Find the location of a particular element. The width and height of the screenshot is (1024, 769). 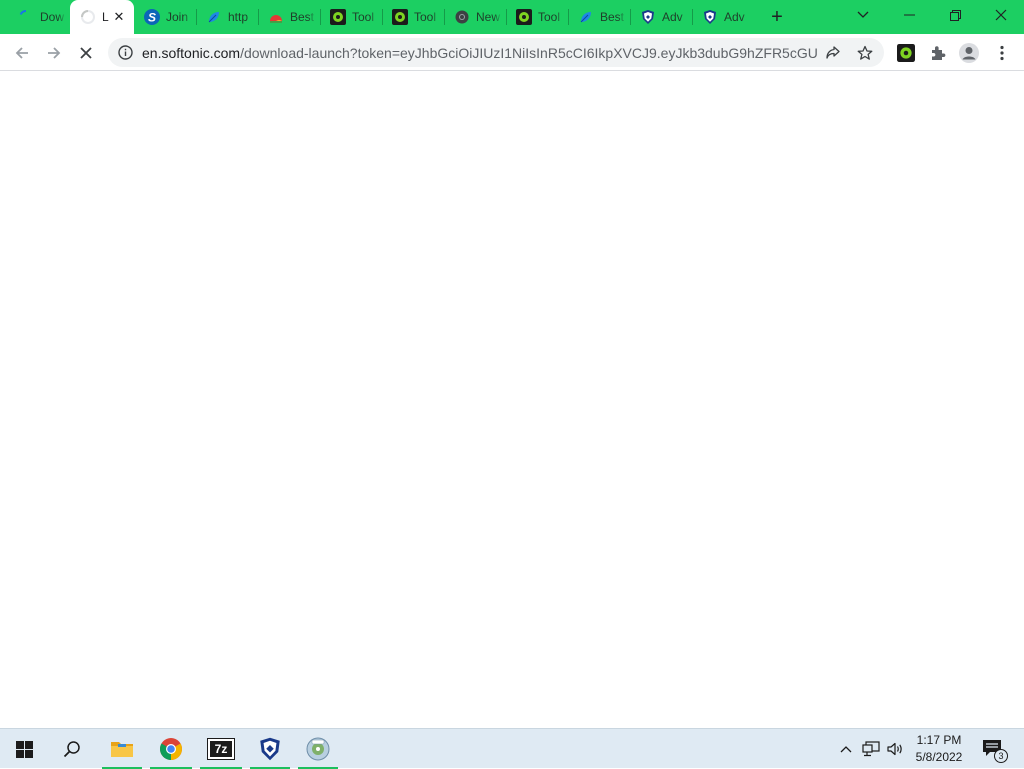

bookmark-star-icon is located at coordinates (865, 53).